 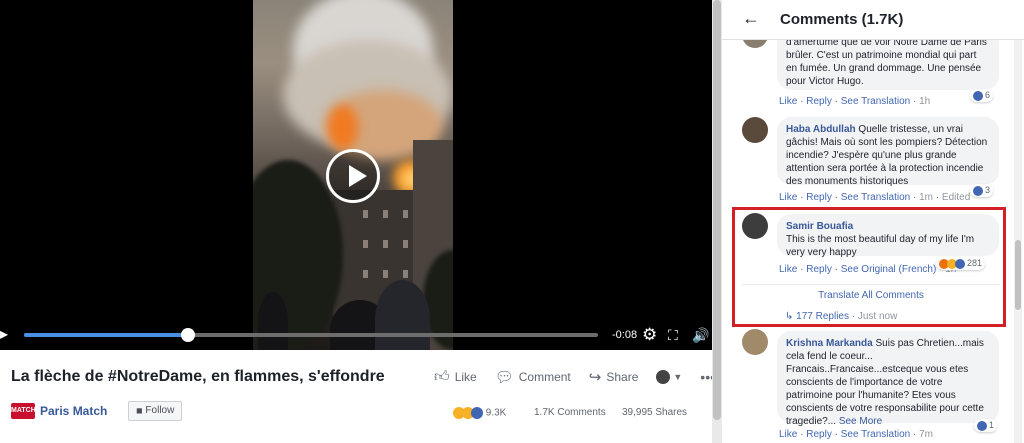 What do you see at coordinates (544, 377) in the screenshot?
I see `comment-label: Comment` at bounding box center [544, 377].